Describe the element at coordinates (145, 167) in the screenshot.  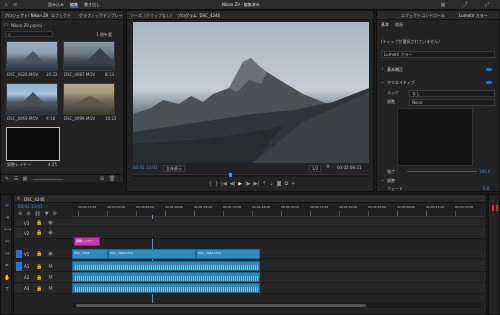
I see `playhead-timecode: 00:01:13:01` at that location.